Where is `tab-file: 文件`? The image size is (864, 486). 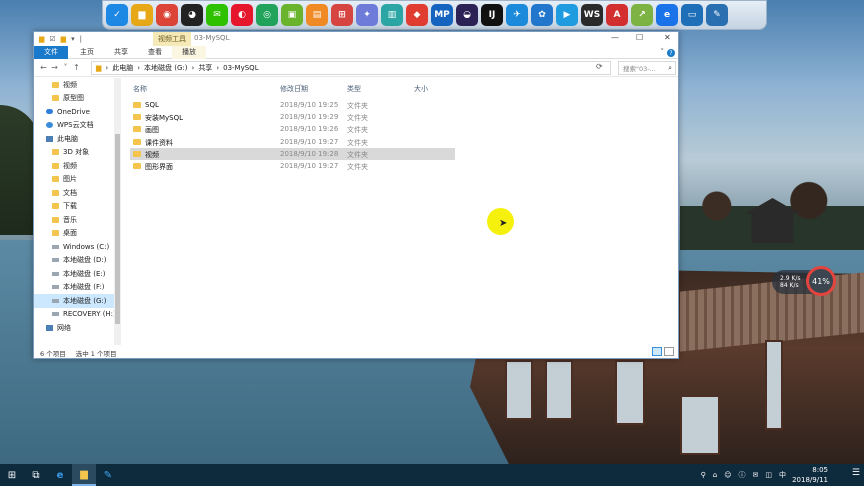
tab-file: 文件 is located at coordinates (51, 52).